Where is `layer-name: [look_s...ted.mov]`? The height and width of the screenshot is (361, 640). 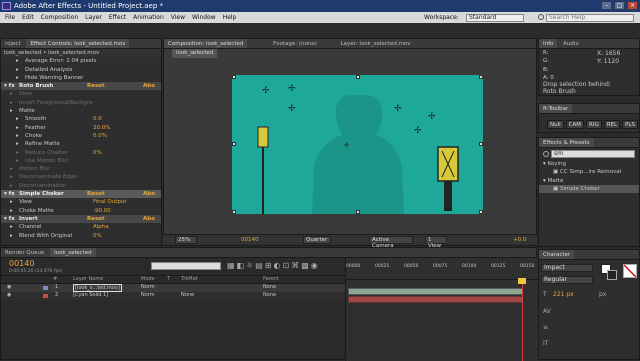 layer-name: [look_s...ted.mov] is located at coordinates (97, 287).